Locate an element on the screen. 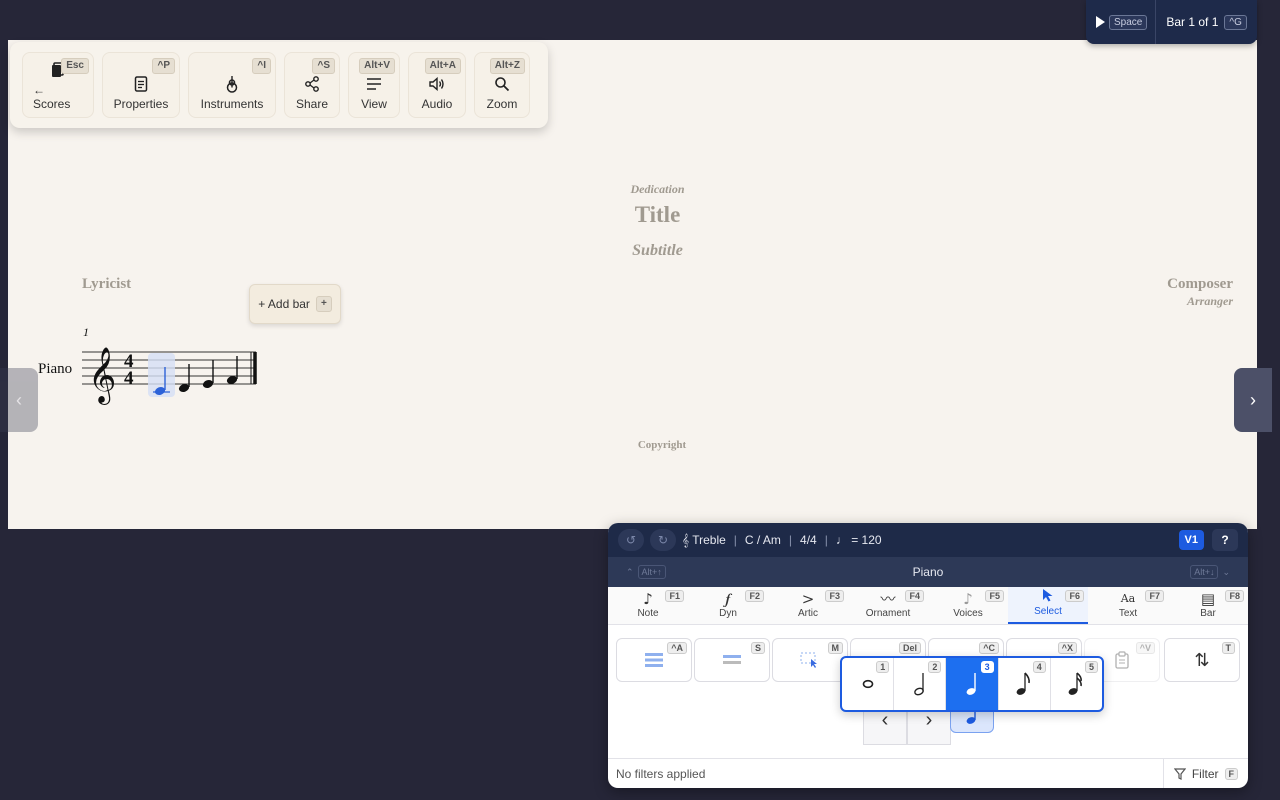 The width and height of the screenshot is (1280, 800). tab-artic: F3 > Artic is located at coordinates (808, 605).